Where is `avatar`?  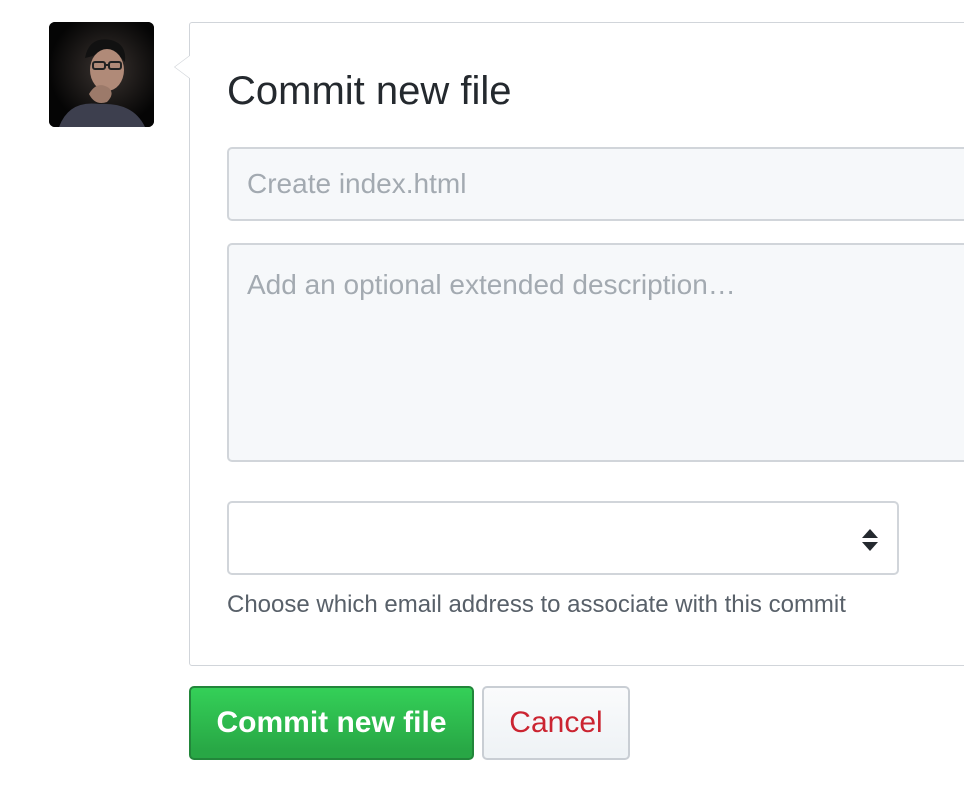 avatar is located at coordinates (101, 74).